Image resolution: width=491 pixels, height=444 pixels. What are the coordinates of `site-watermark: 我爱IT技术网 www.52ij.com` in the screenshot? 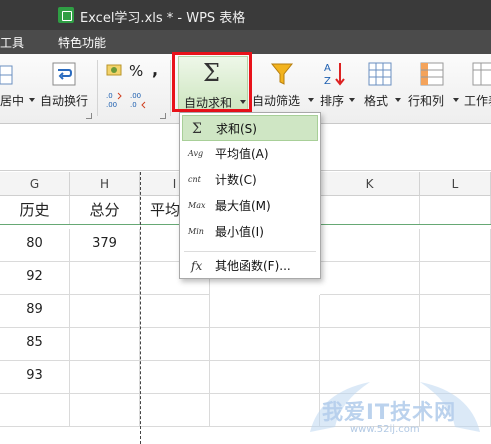 It's located at (395, 407).